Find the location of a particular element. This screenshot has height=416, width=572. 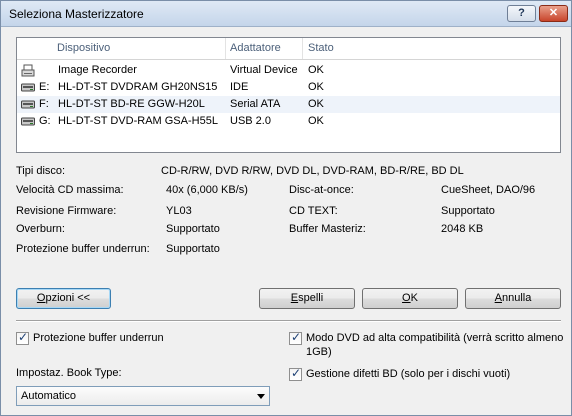

device-name: HL-DT-ST DVD-RAM GSA-H55L is located at coordinates (138, 121).